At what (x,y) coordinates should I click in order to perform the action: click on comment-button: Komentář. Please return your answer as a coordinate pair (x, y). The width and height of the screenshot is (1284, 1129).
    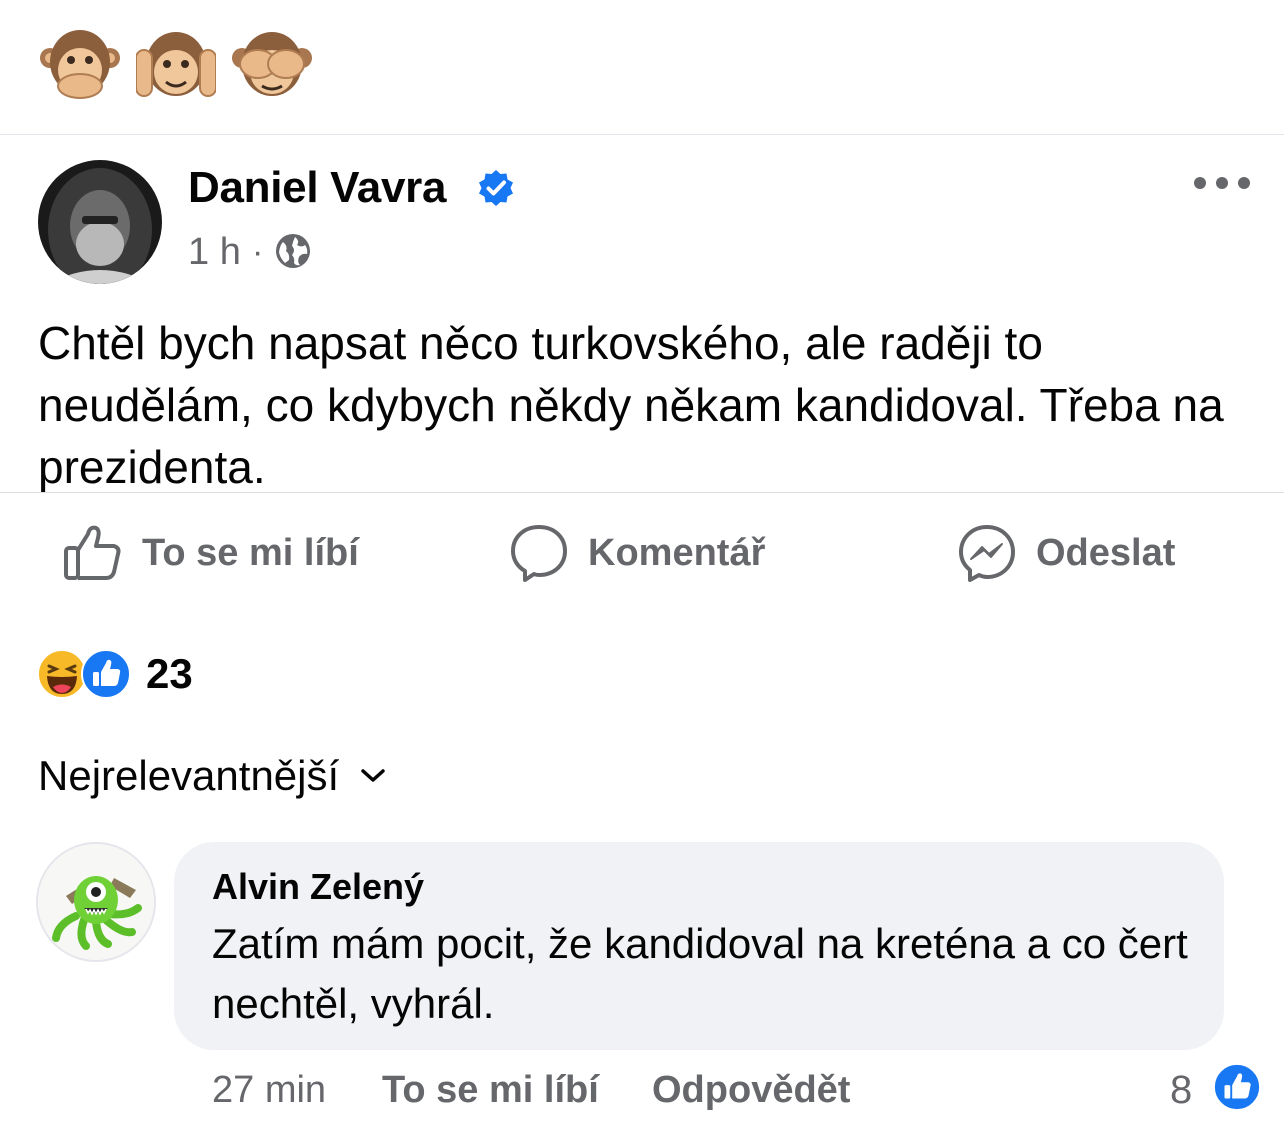
    Looking at the image, I should click on (636, 553).